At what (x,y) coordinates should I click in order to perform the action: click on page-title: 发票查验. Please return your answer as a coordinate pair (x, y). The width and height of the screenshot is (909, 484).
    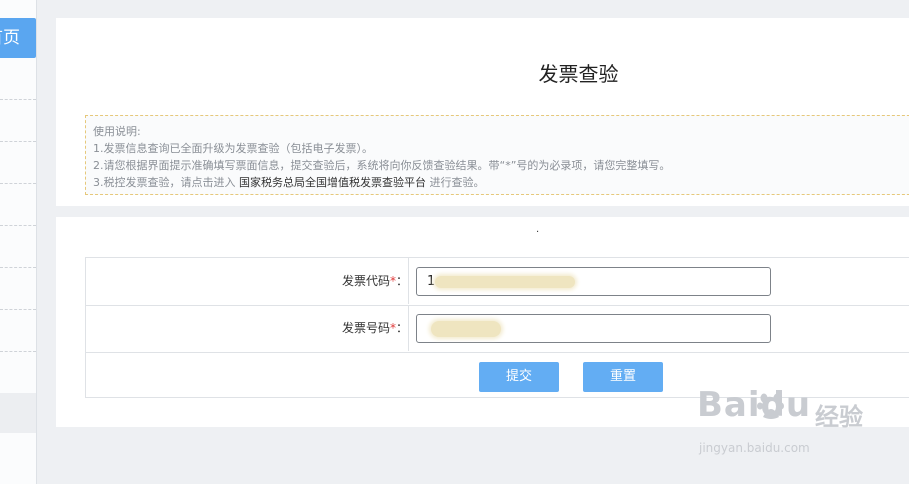
    Looking at the image, I should click on (578, 74).